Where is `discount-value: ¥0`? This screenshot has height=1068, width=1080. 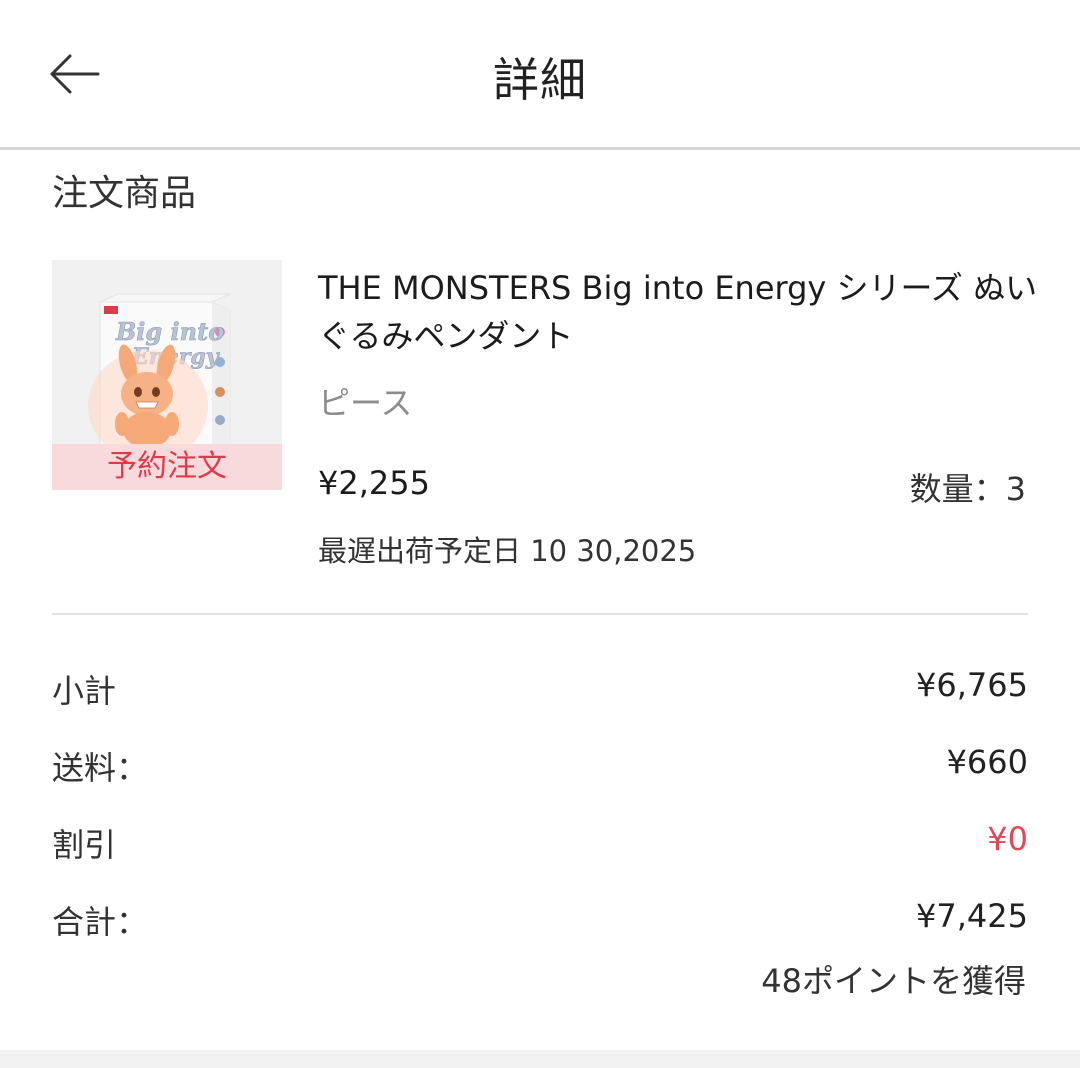
discount-value: ¥0 is located at coordinates (1007, 839).